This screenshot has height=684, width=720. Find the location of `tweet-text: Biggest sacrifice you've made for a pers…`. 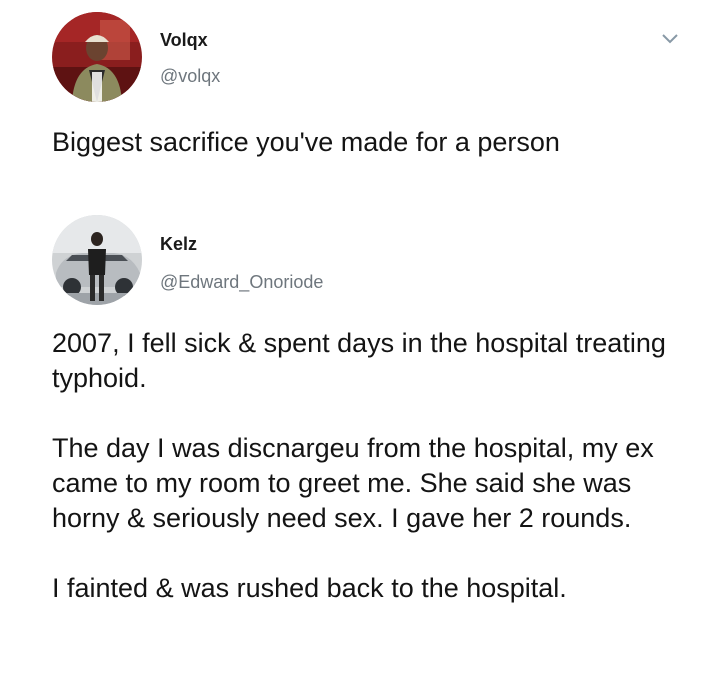

tweet-text: Biggest sacrifice you've made for a pers… is located at coordinates (306, 142).